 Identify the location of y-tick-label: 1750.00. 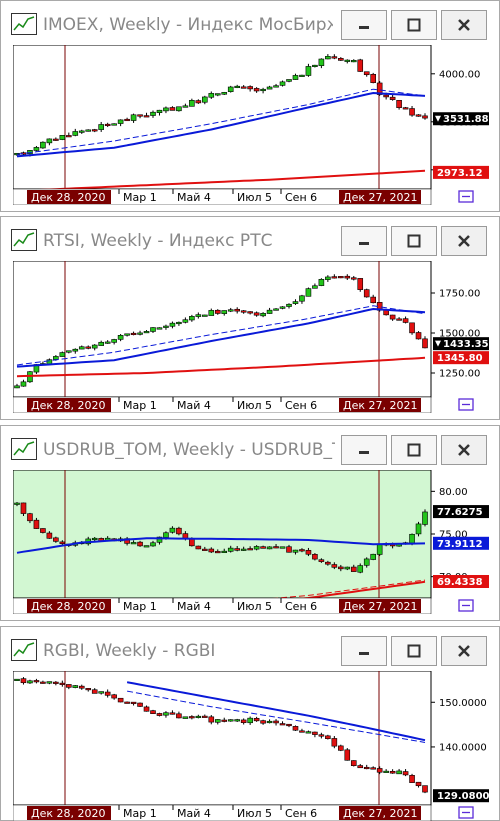
(459, 294).